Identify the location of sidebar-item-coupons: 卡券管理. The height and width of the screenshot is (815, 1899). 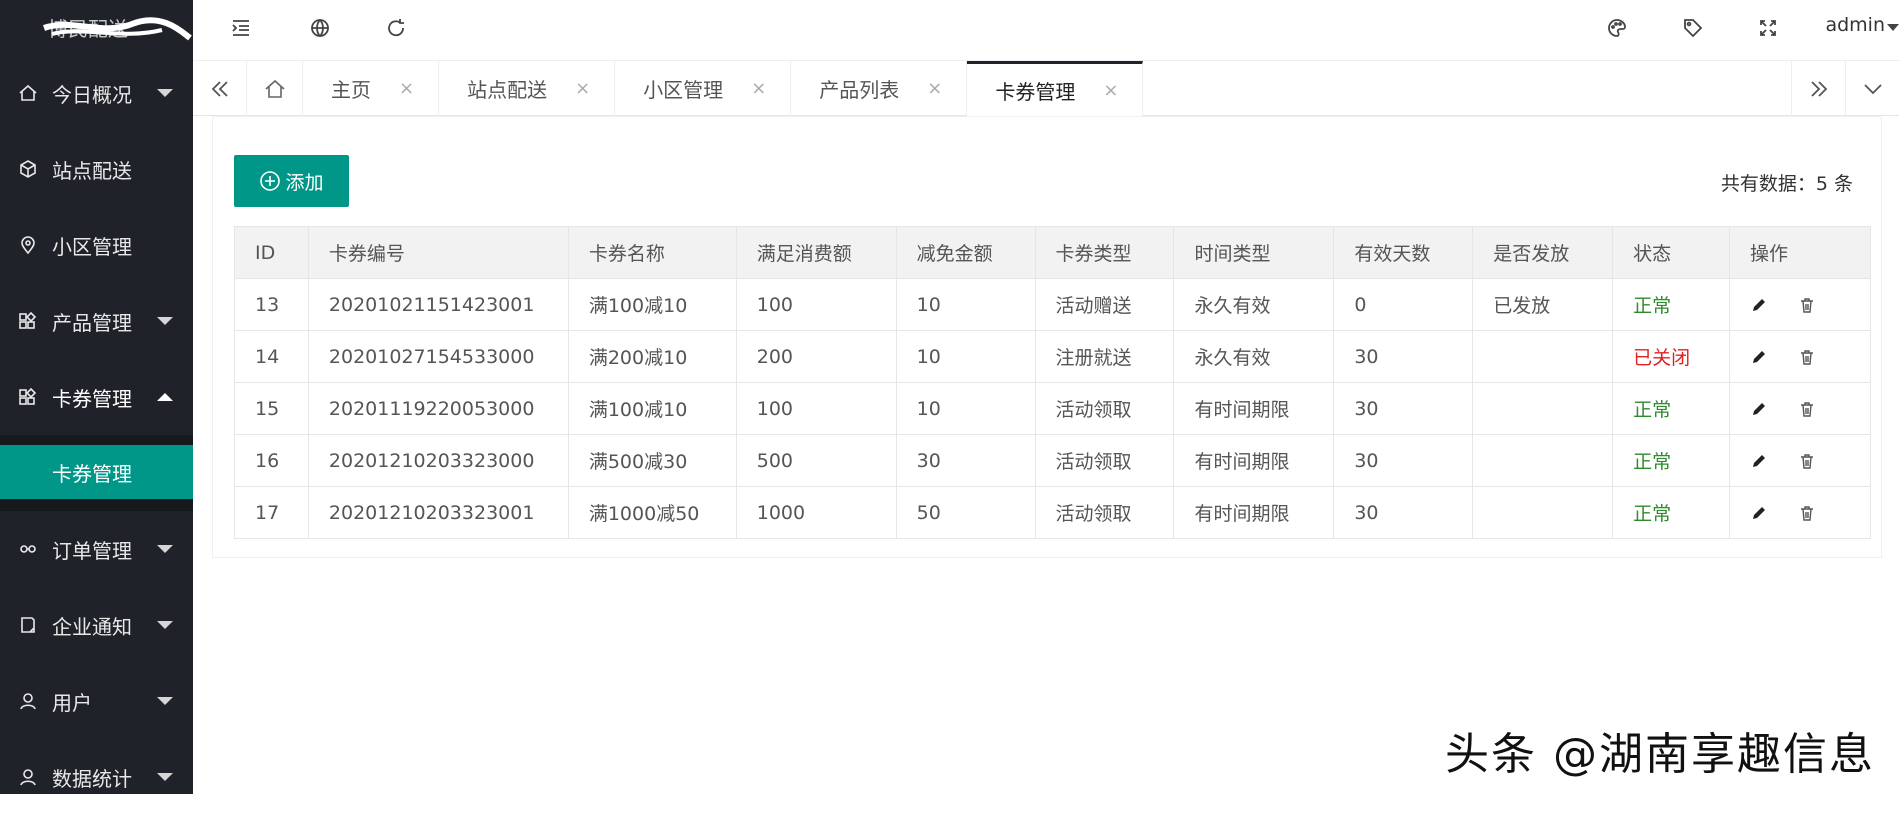
(96, 397).